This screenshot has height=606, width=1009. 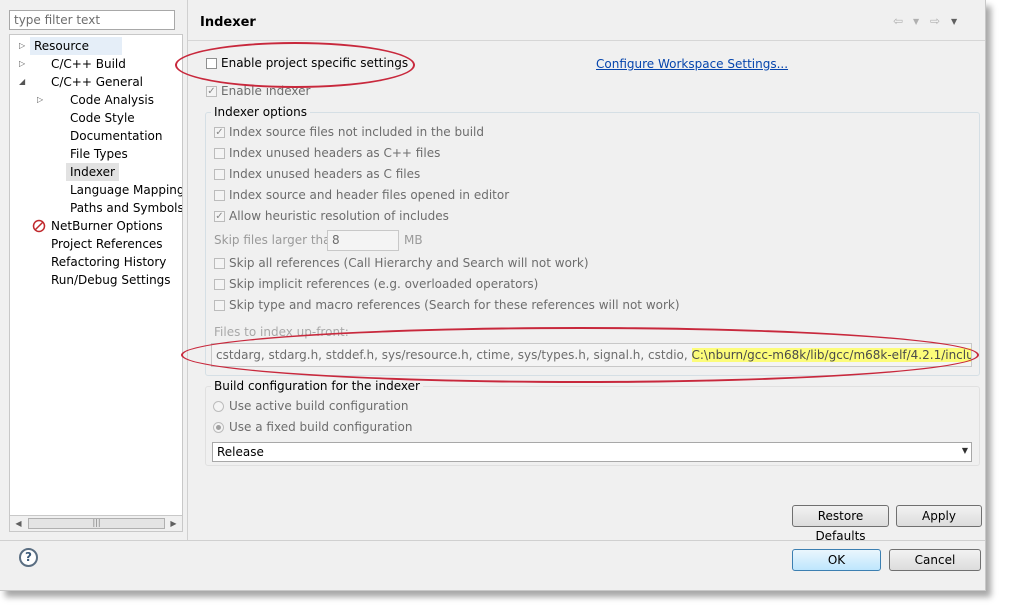 What do you see at coordinates (219, 216) in the screenshot?
I see `allow-heuristic-checkbox: ✓` at bounding box center [219, 216].